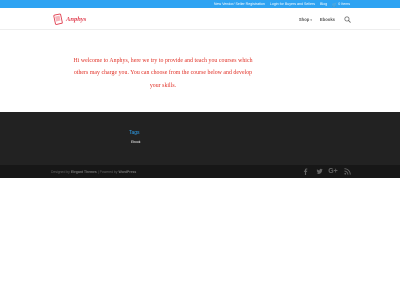 The width and height of the screenshot is (400, 300). I want to click on welcome-line: your skills., so click(163, 85).